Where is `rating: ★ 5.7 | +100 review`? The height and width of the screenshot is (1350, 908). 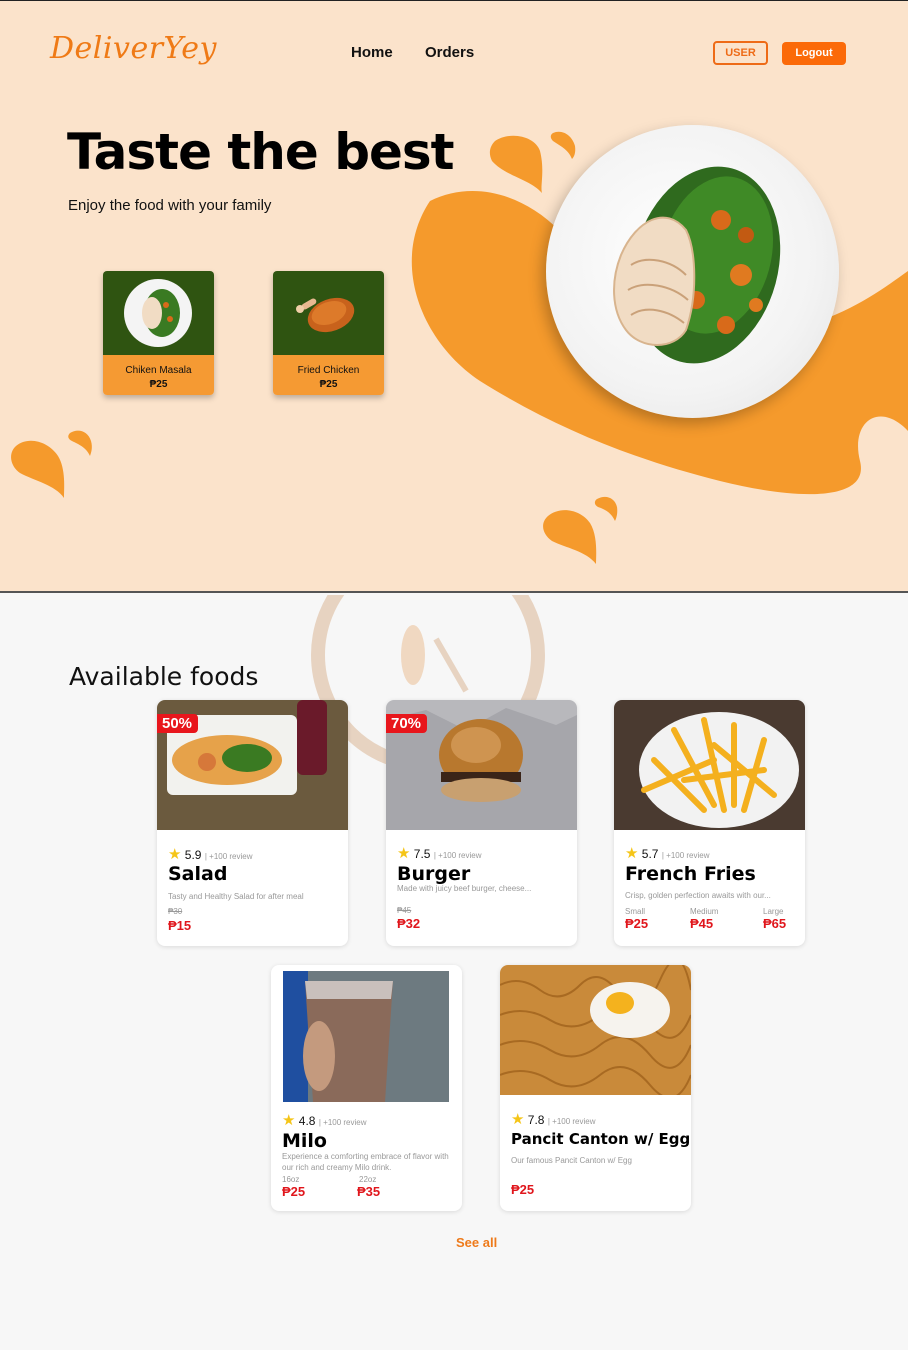 rating: ★ 5.7 | +100 review is located at coordinates (667, 853).